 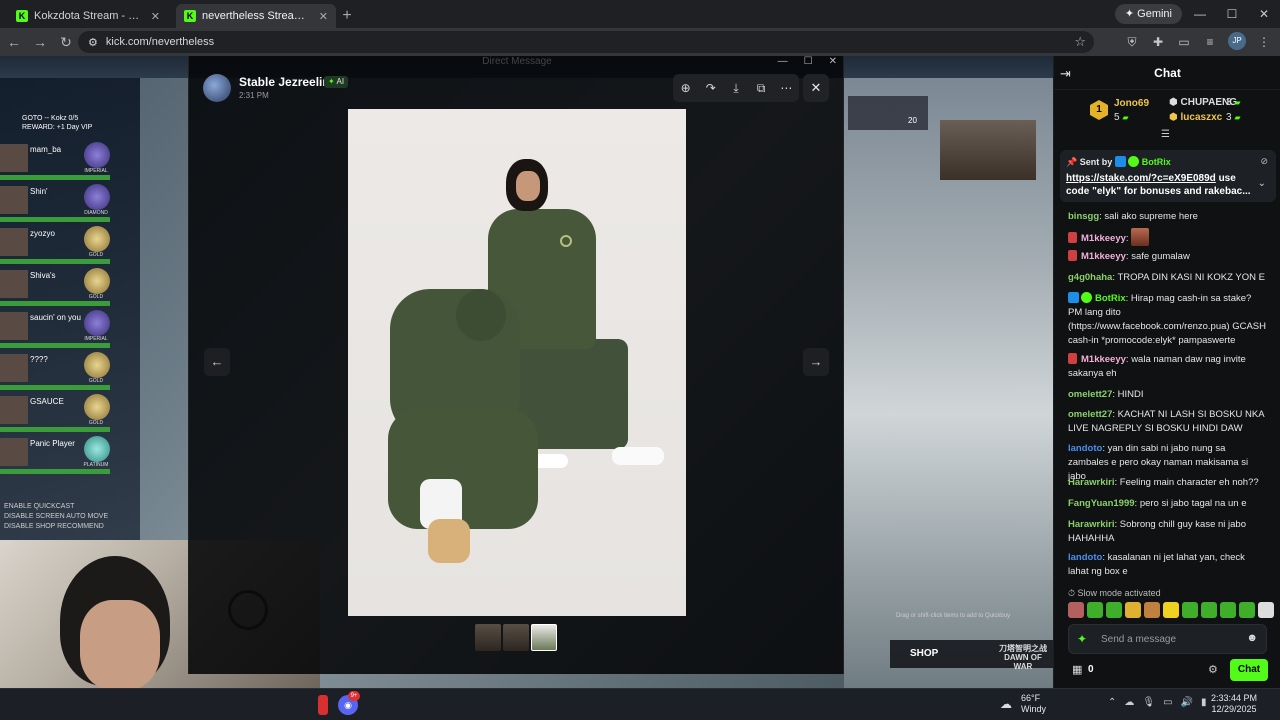 I want to click on previous-image-button: ←, so click(x=217, y=362).